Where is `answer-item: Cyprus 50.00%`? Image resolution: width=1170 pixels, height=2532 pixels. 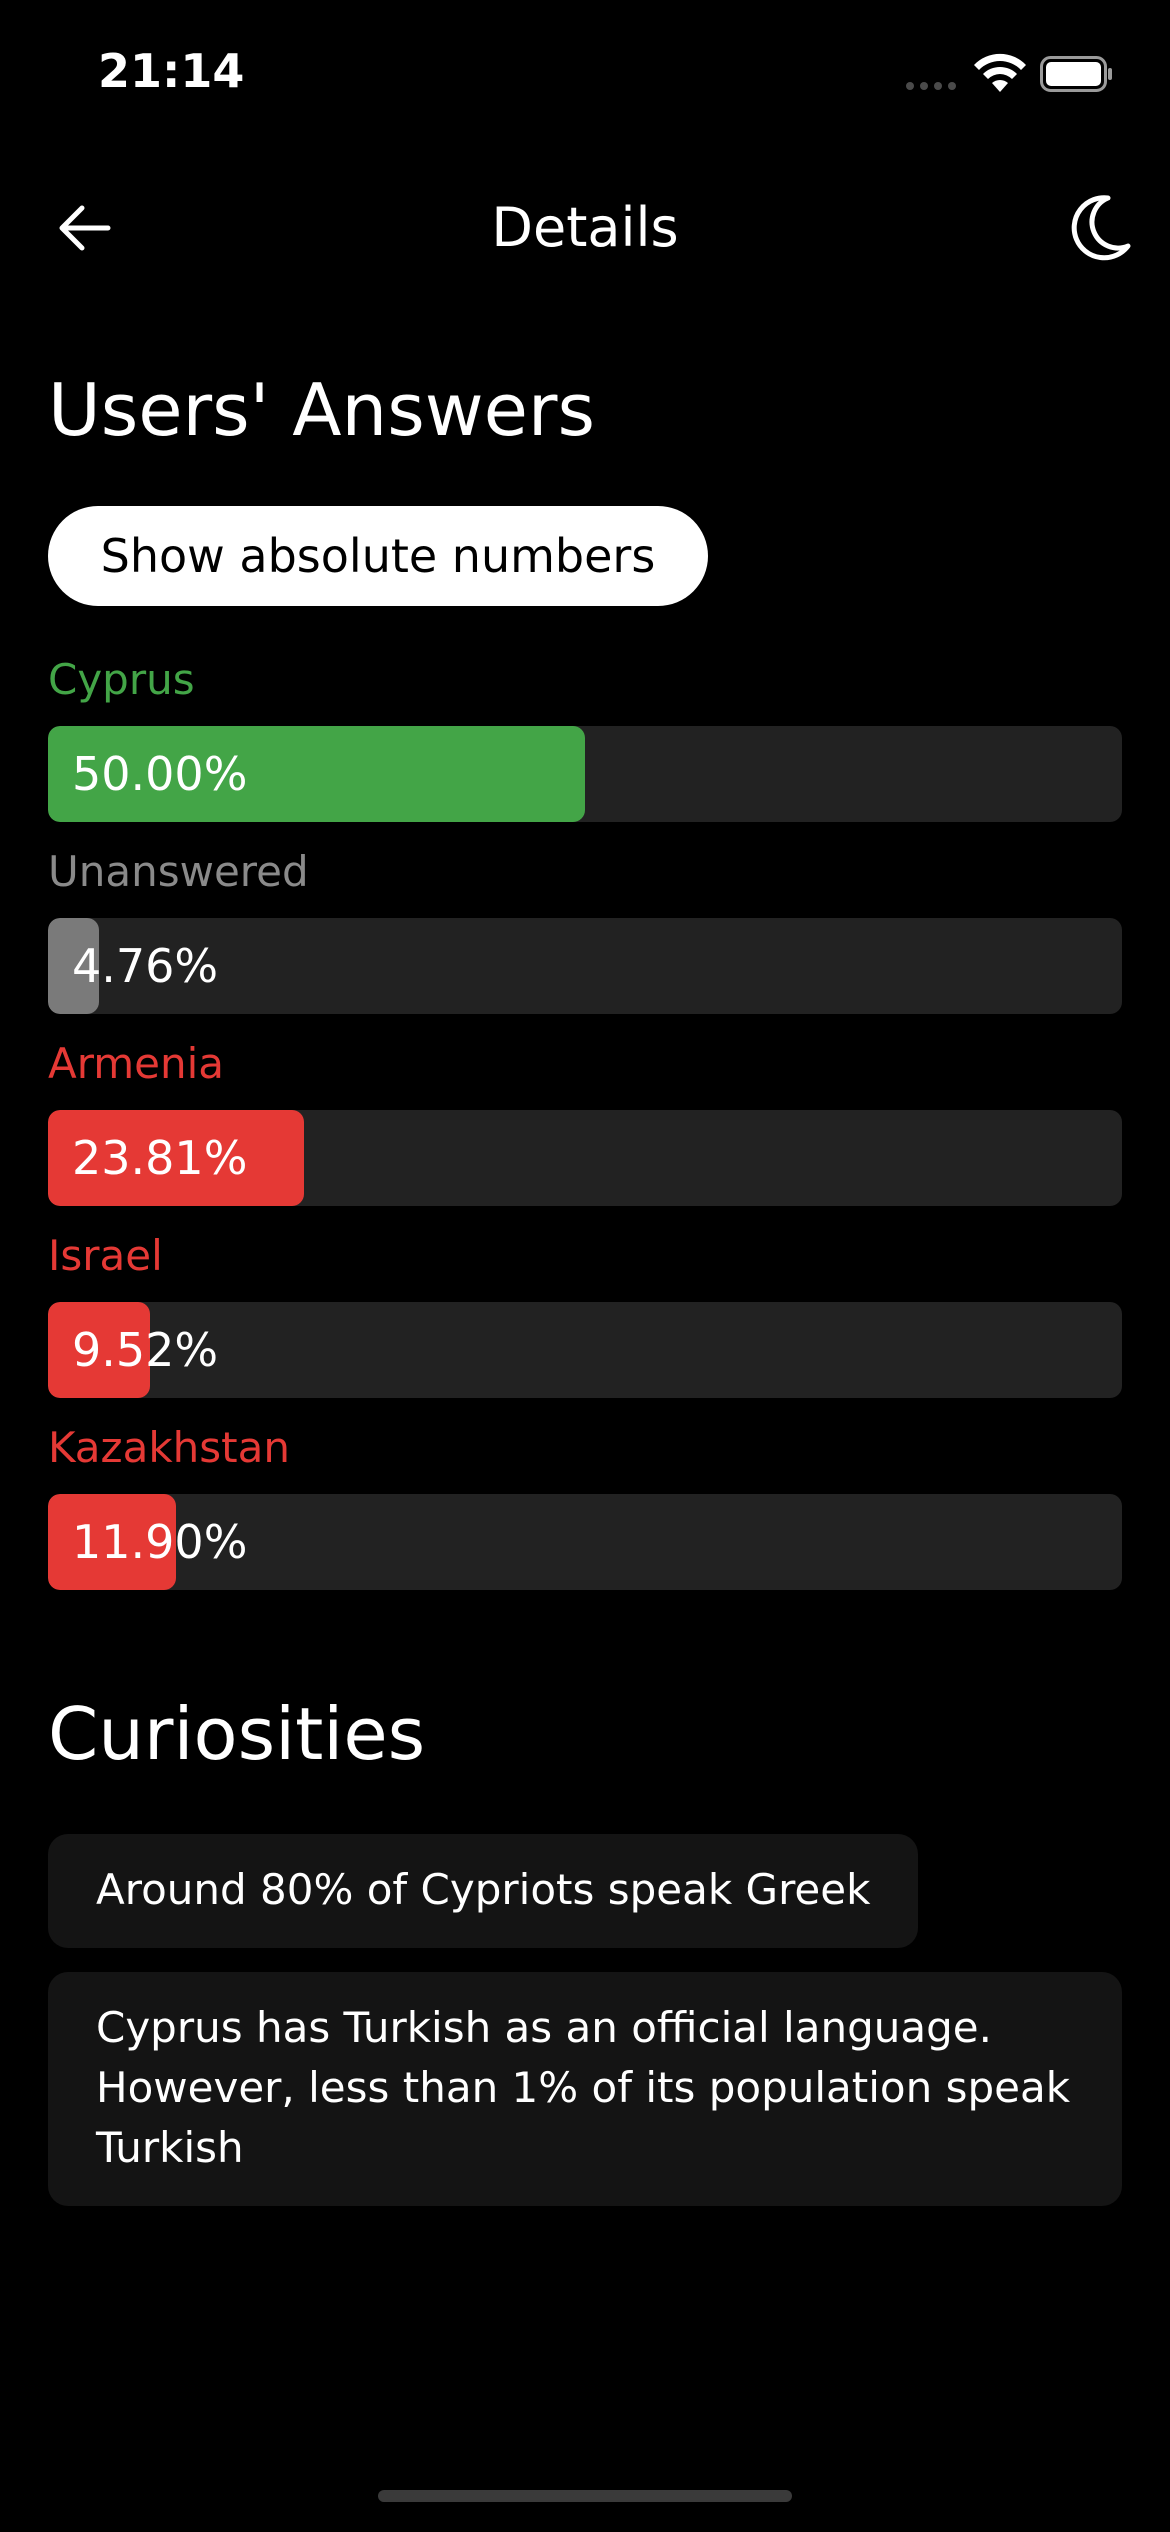
answer-item: Cyprus 50.00% is located at coordinates (585, 748).